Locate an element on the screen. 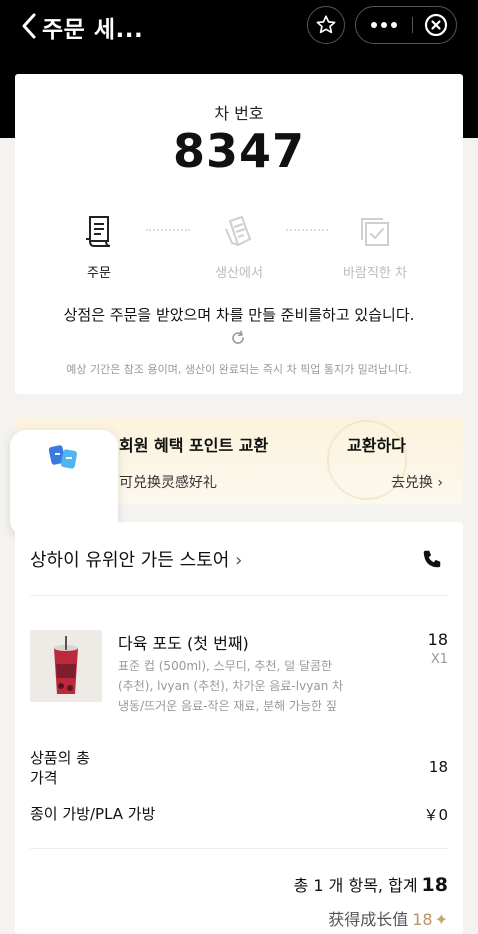 This screenshot has height=934, width=478. floating-app-tile is located at coordinates (64, 483).